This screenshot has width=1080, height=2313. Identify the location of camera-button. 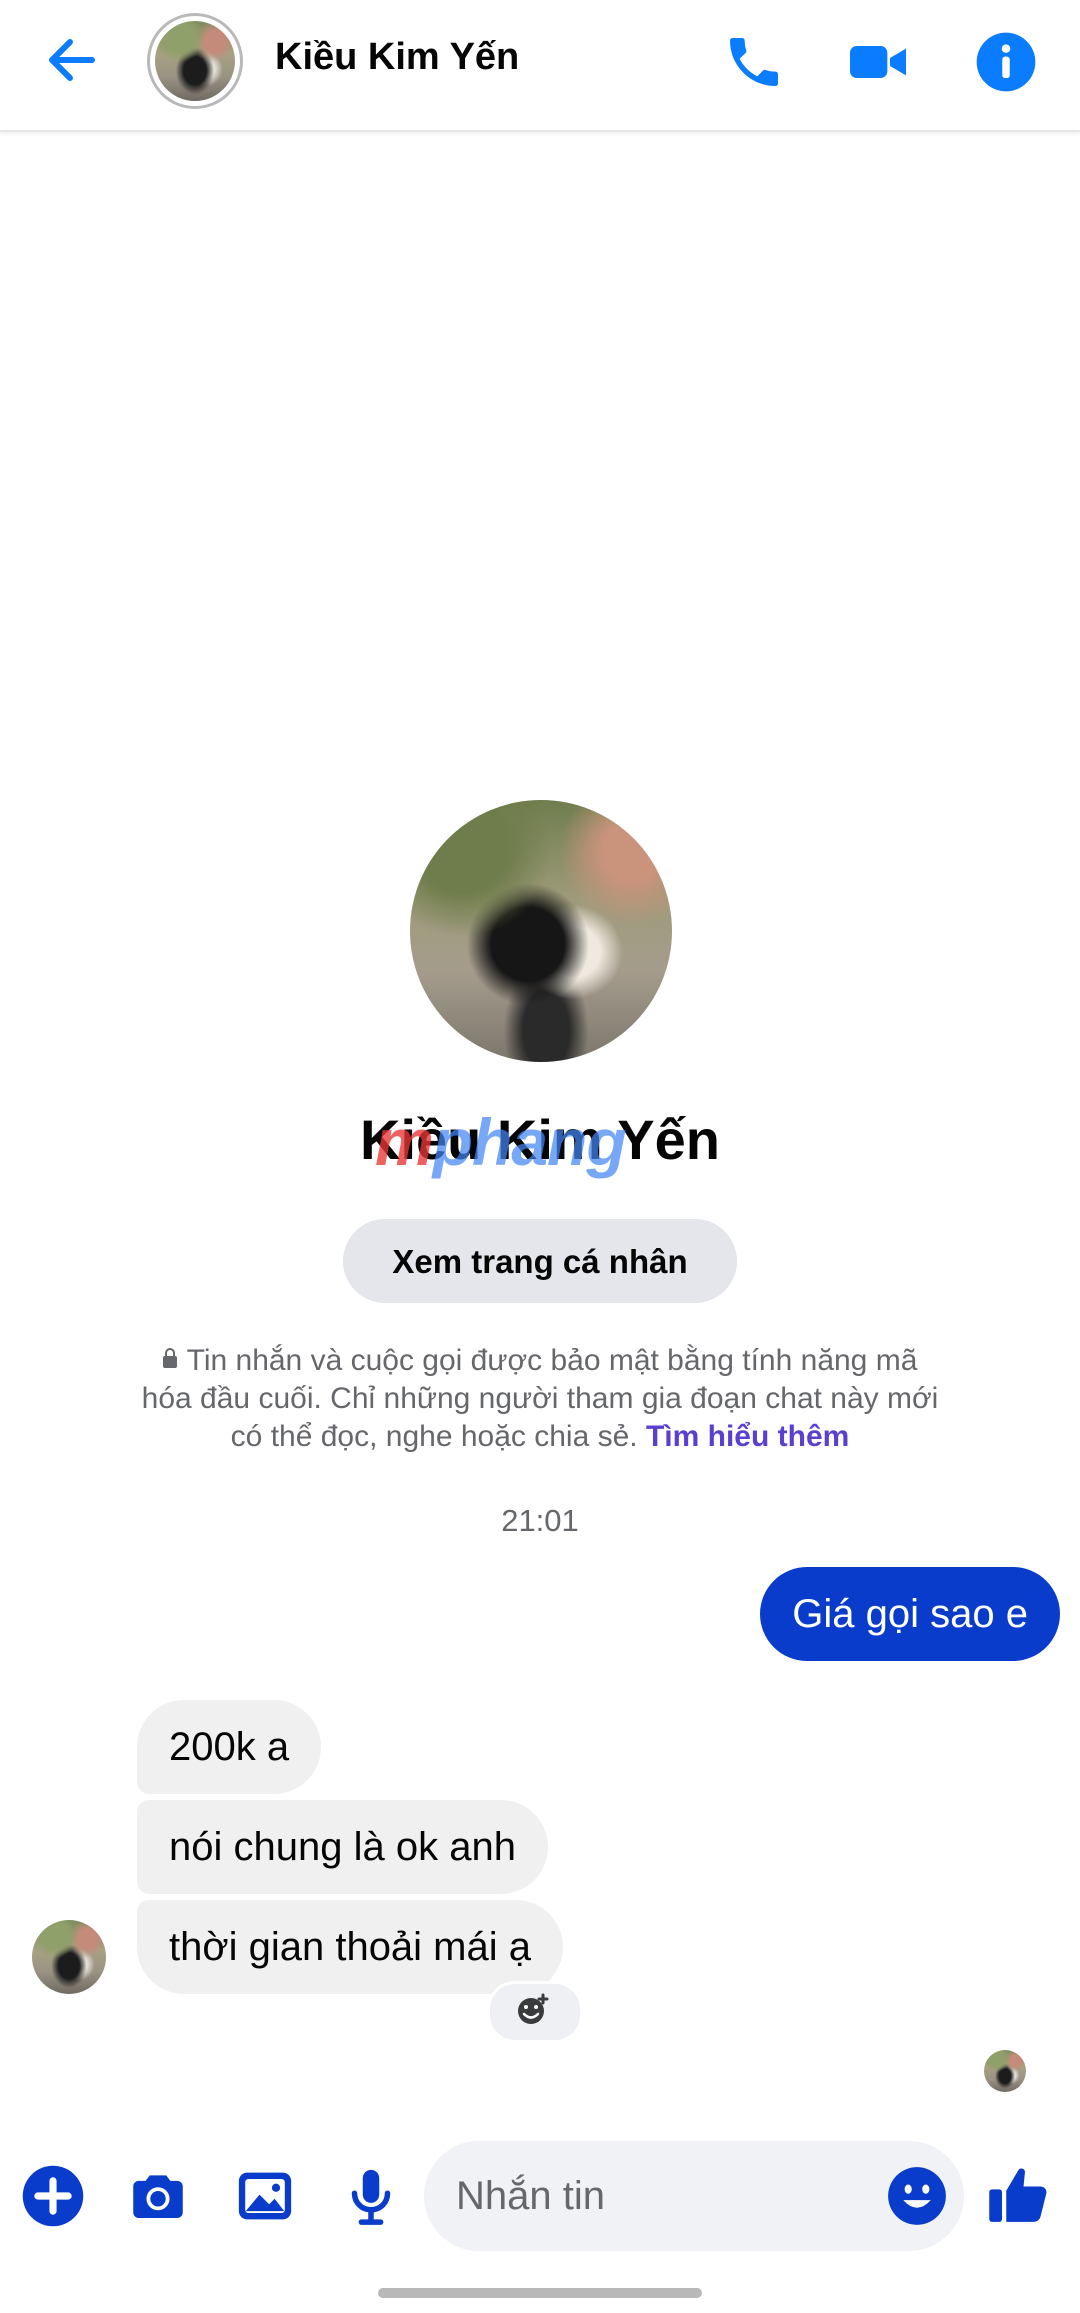
(158, 2196).